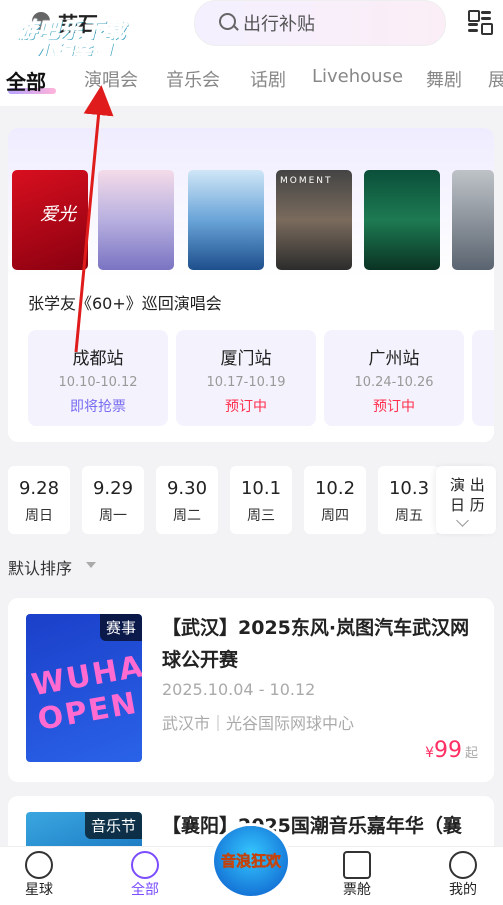  I want to click on annotation-arrow, so click(94, 219).